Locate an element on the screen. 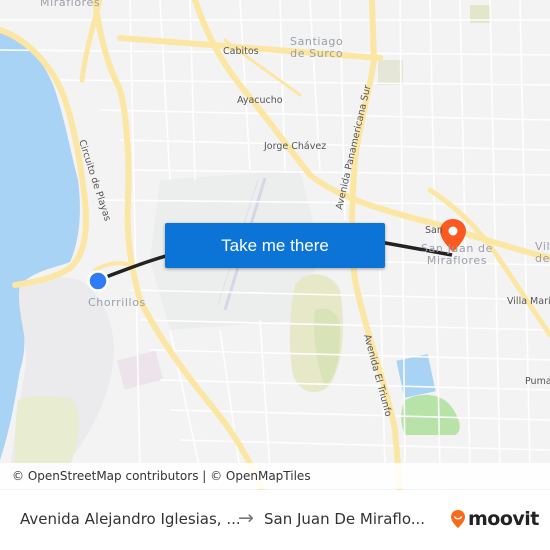  label-jorge-chavez: Jorge Chávez is located at coordinates (295, 146).